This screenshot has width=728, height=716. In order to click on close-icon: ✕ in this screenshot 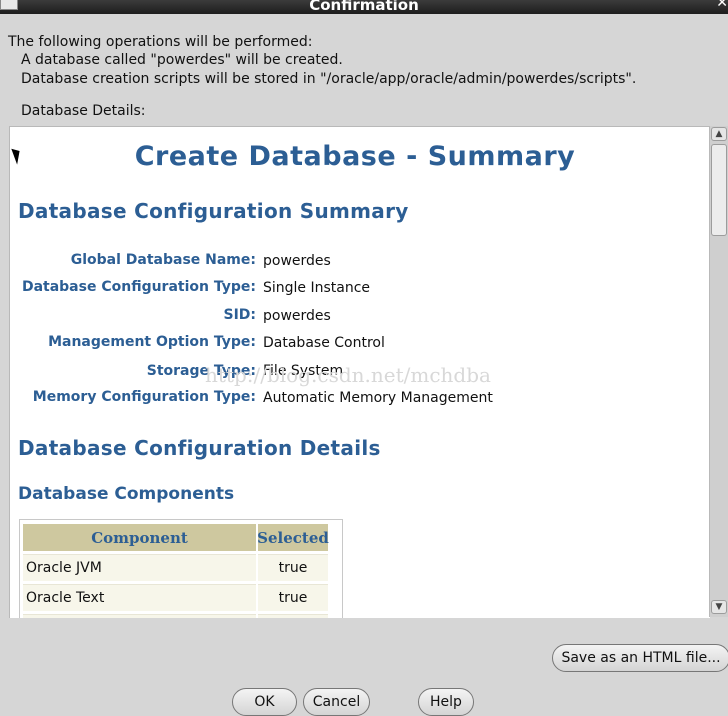, I will do `click(722, 5)`.